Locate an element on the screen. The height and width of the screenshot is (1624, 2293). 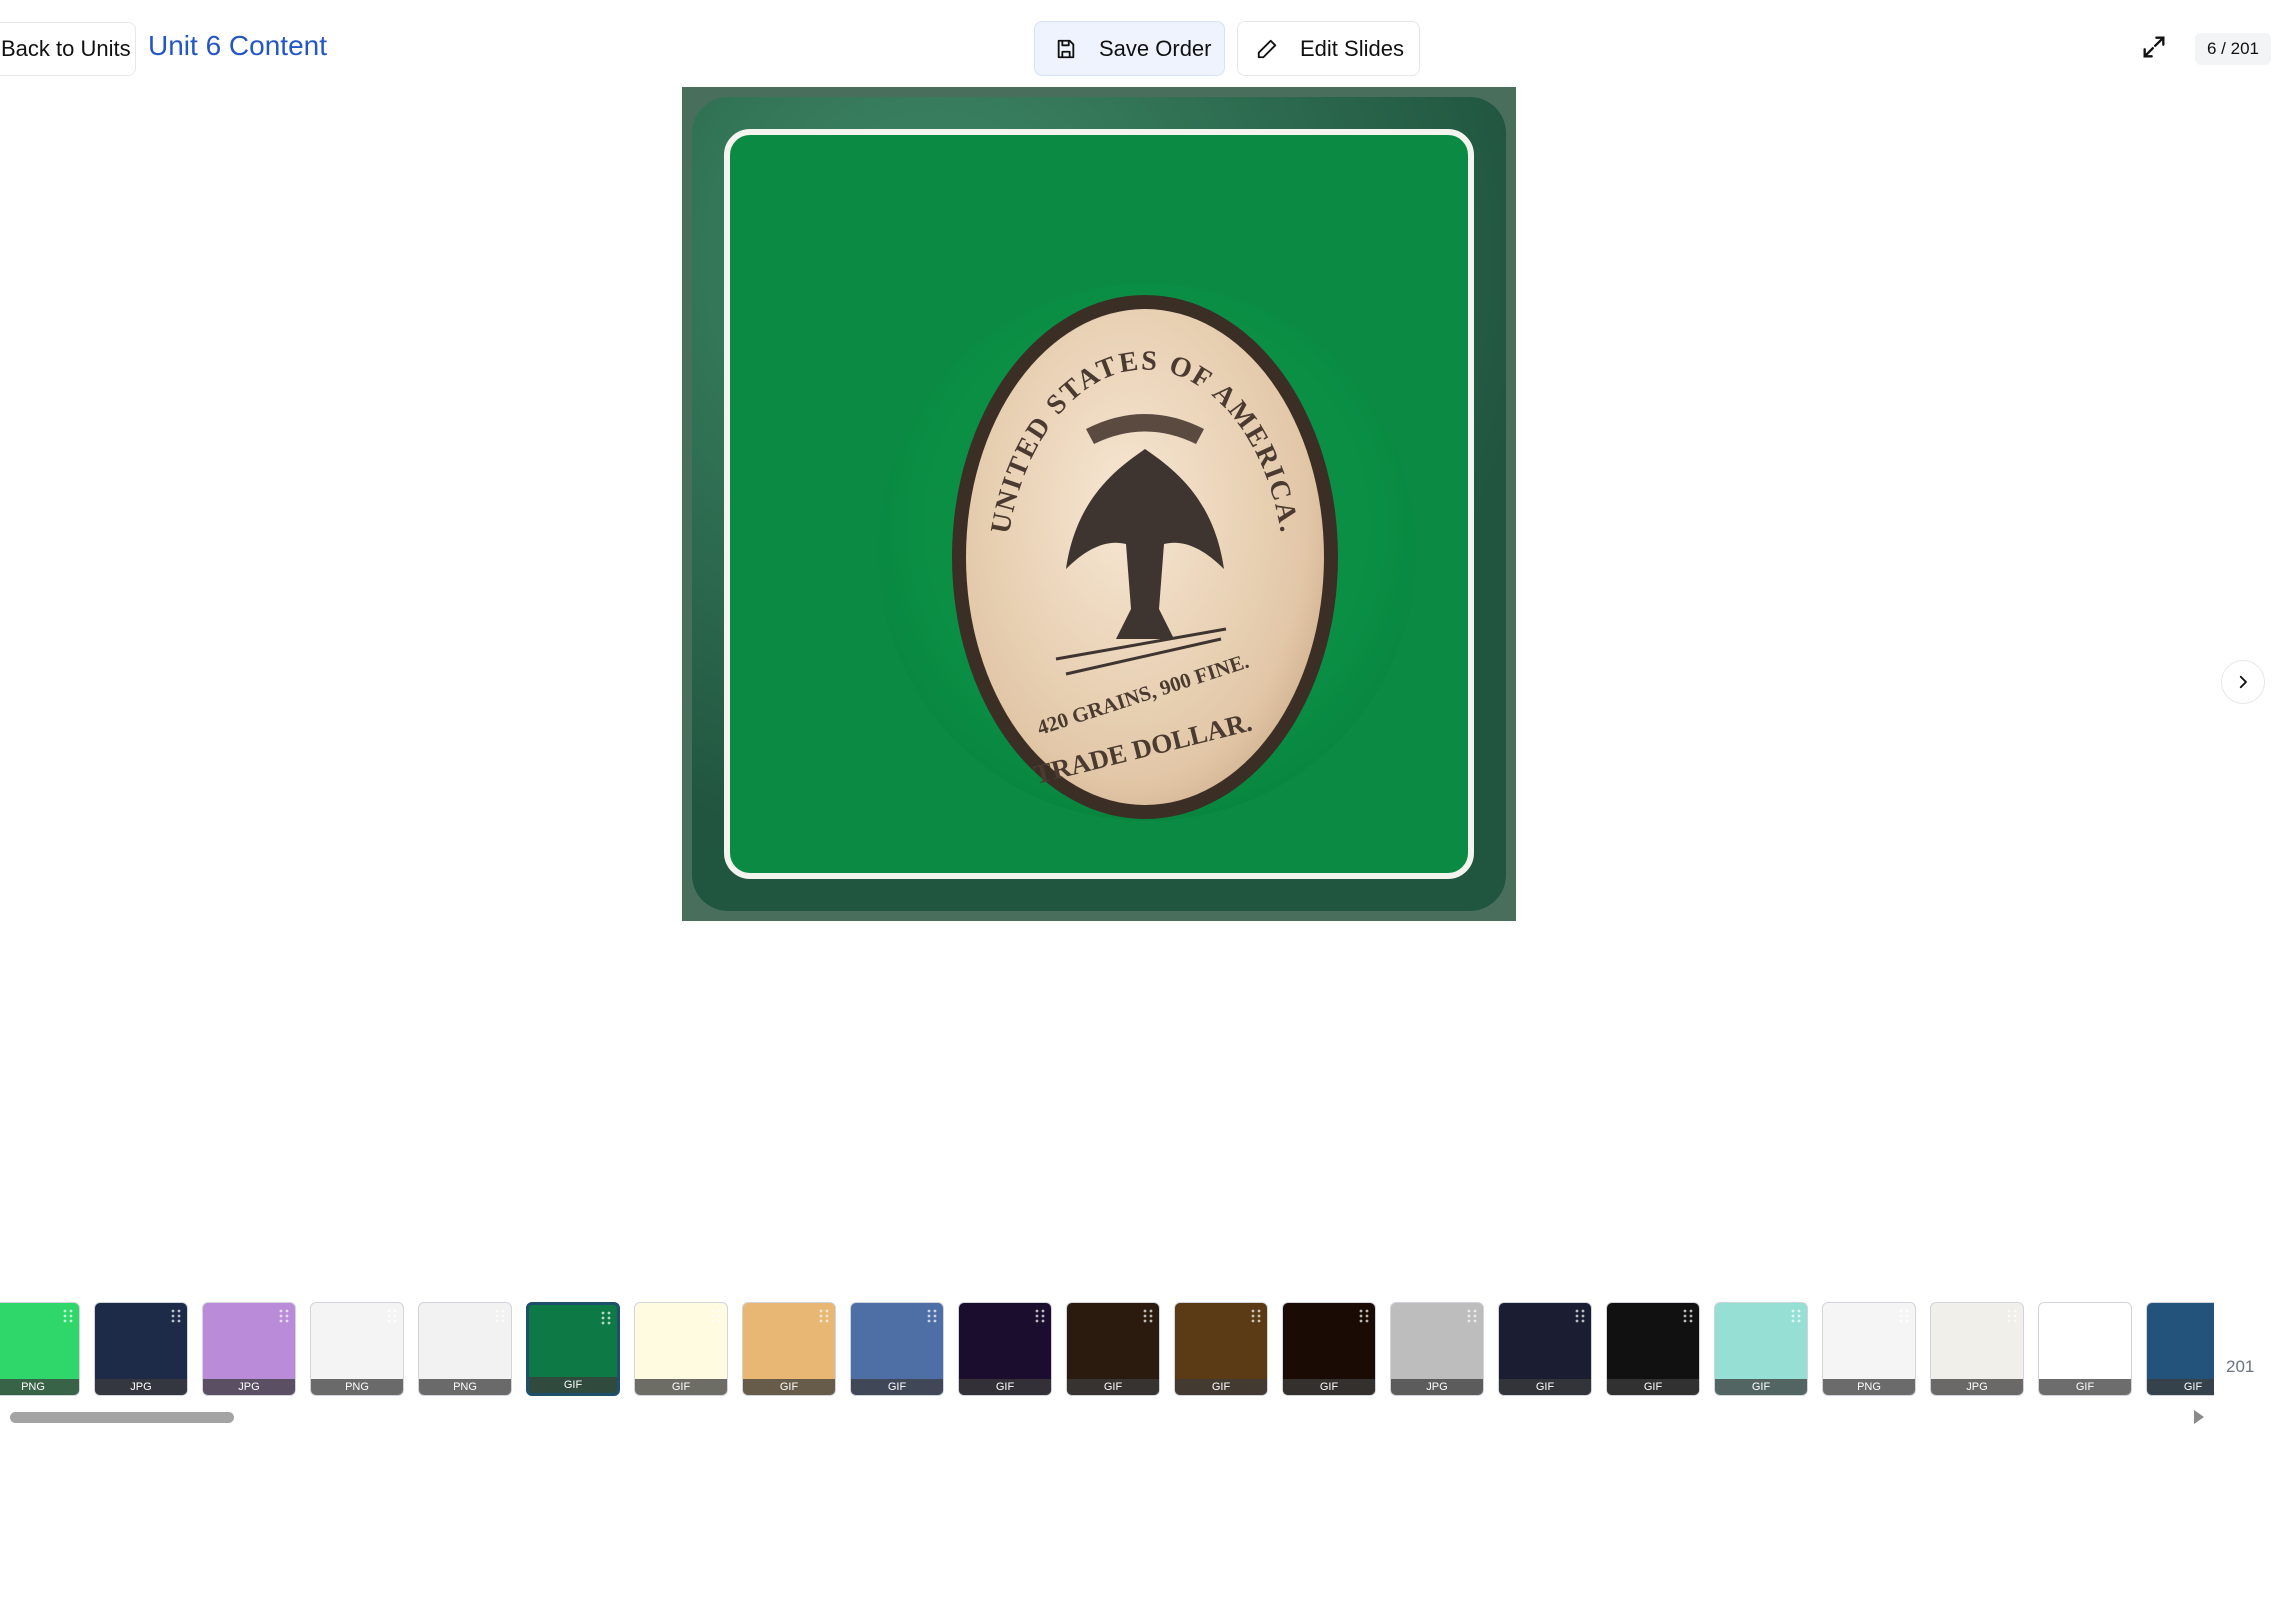
next-slide-button is located at coordinates (2243, 682).